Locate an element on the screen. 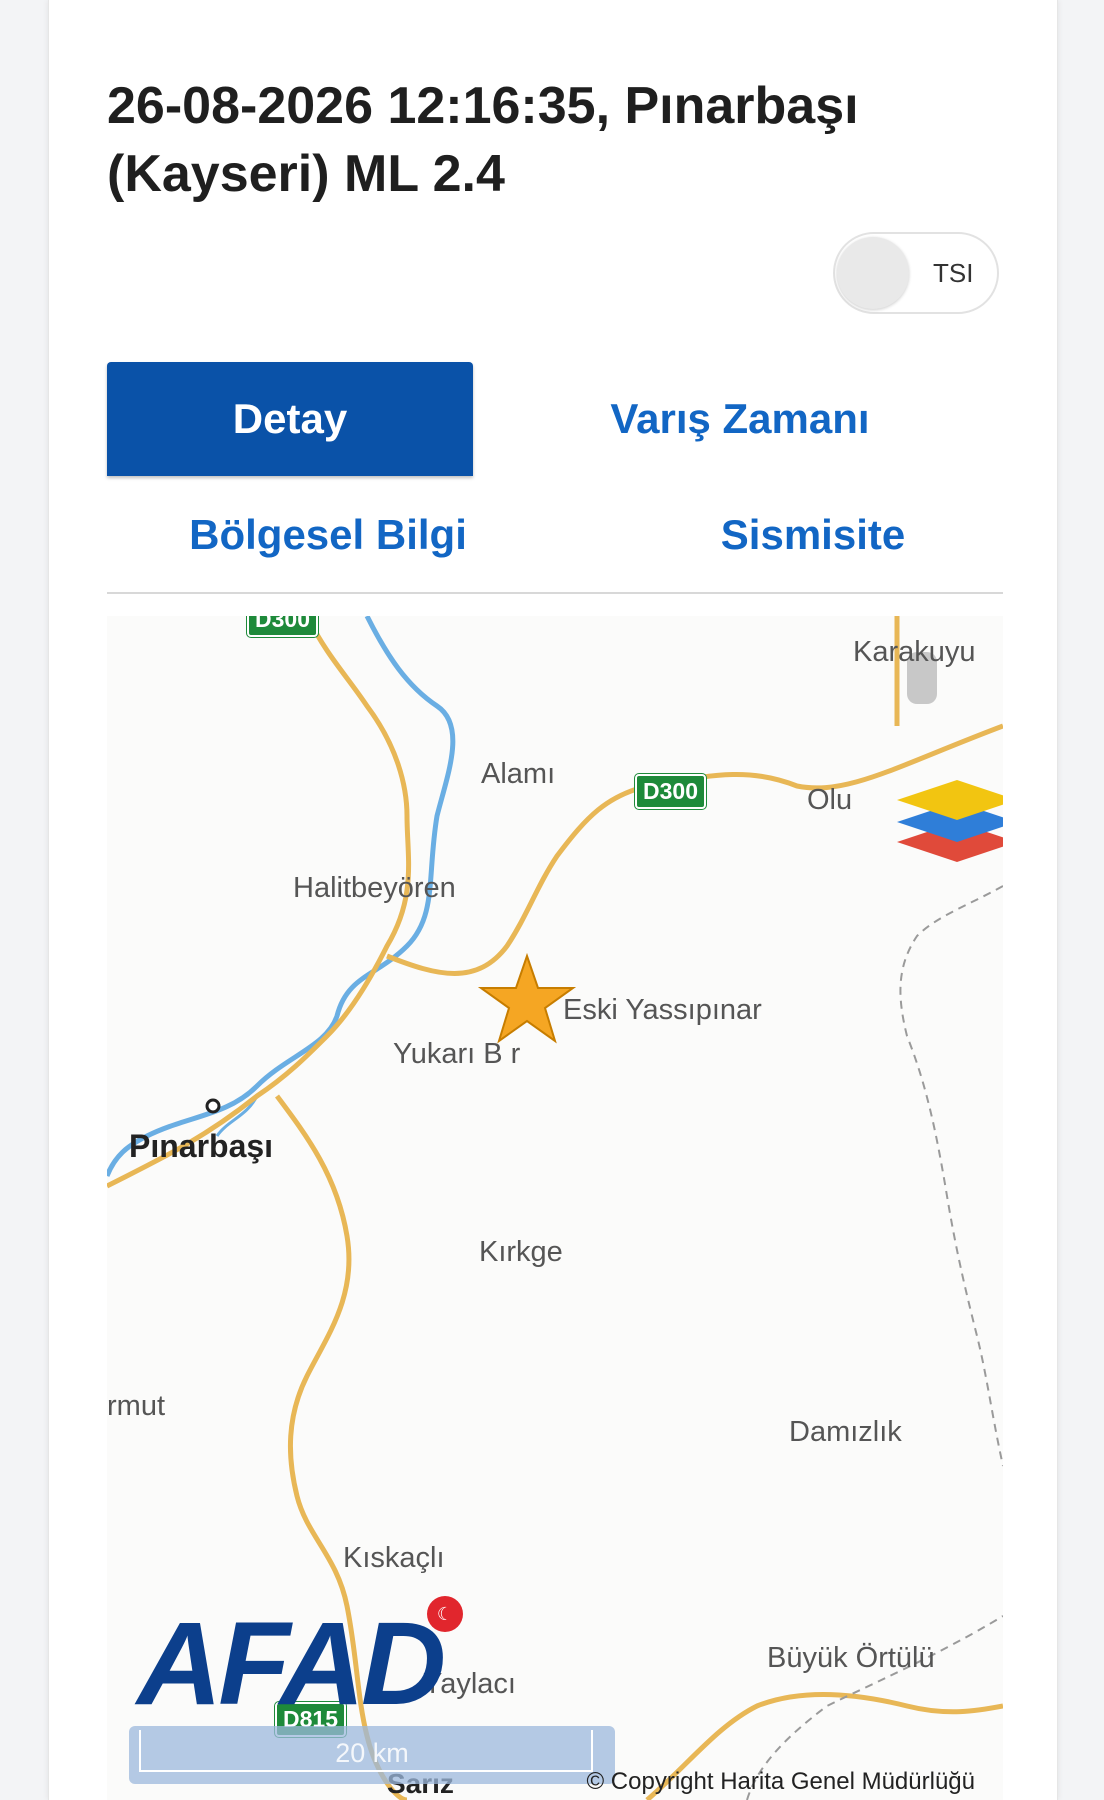 The image size is (1104, 1800). place-buyuk-ortulu: Büyük Örtülü is located at coordinates (851, 1658).